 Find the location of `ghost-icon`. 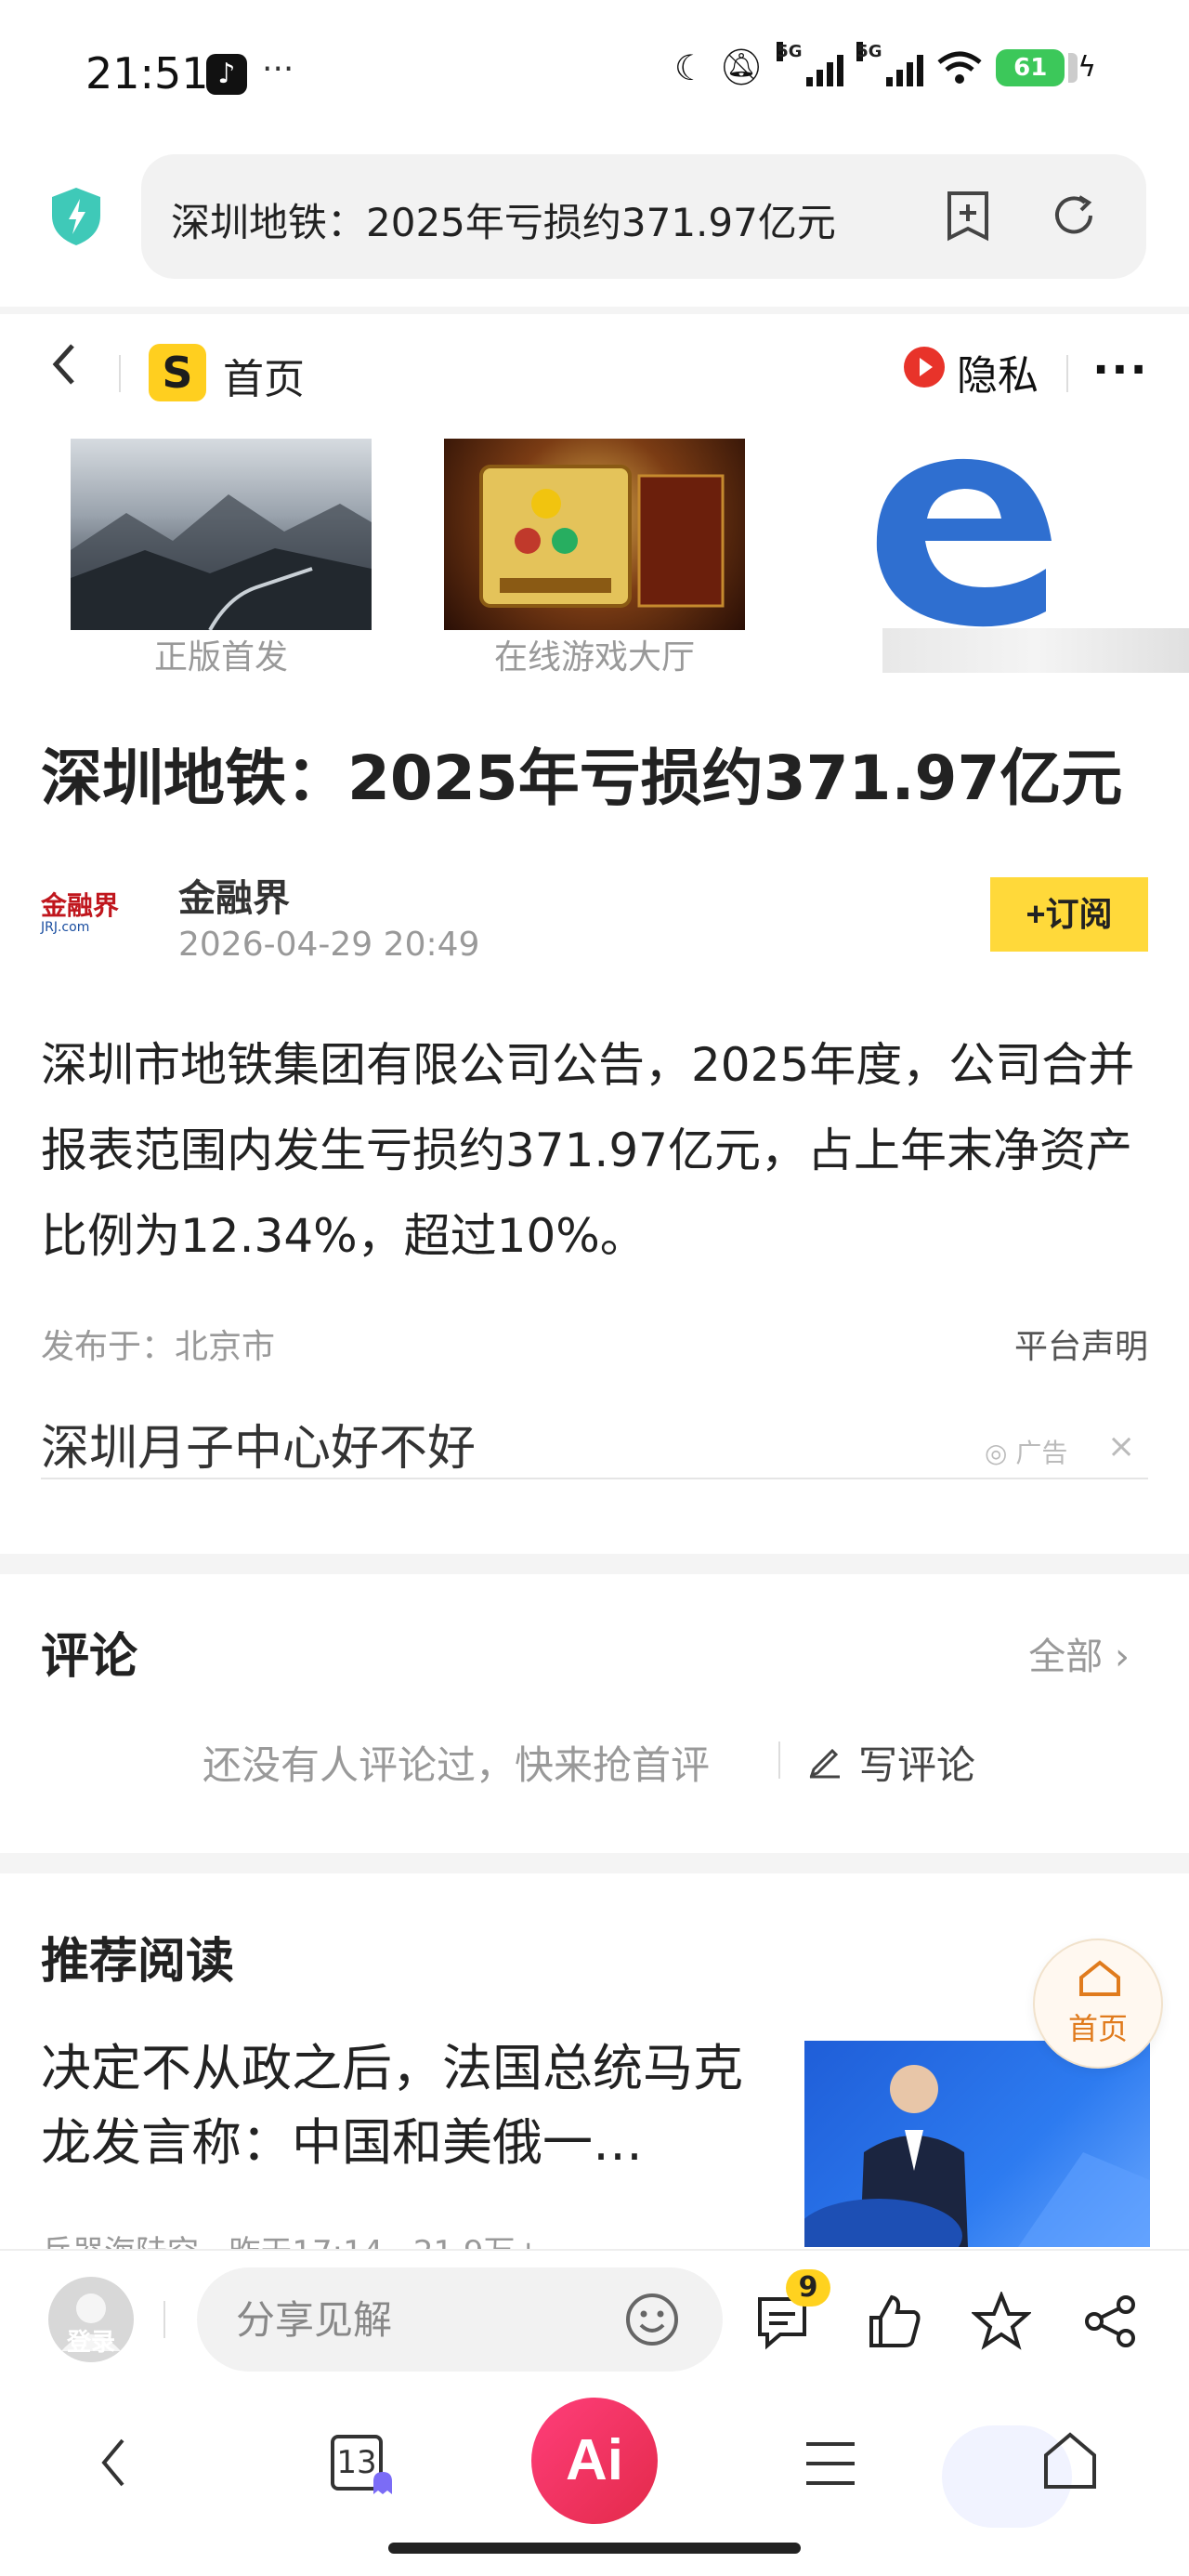

ghost-icon is located at coordinates (383, 2483).